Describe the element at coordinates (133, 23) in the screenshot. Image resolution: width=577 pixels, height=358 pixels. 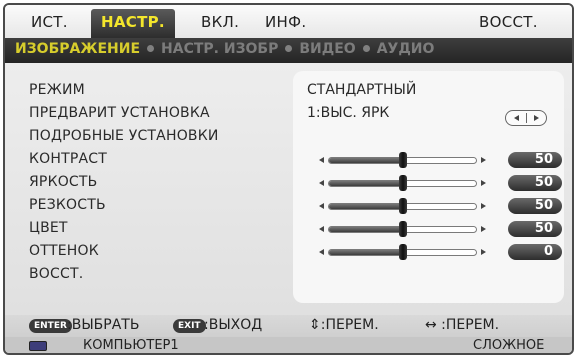
I see `tab-setup: НАСТР.` at that location.